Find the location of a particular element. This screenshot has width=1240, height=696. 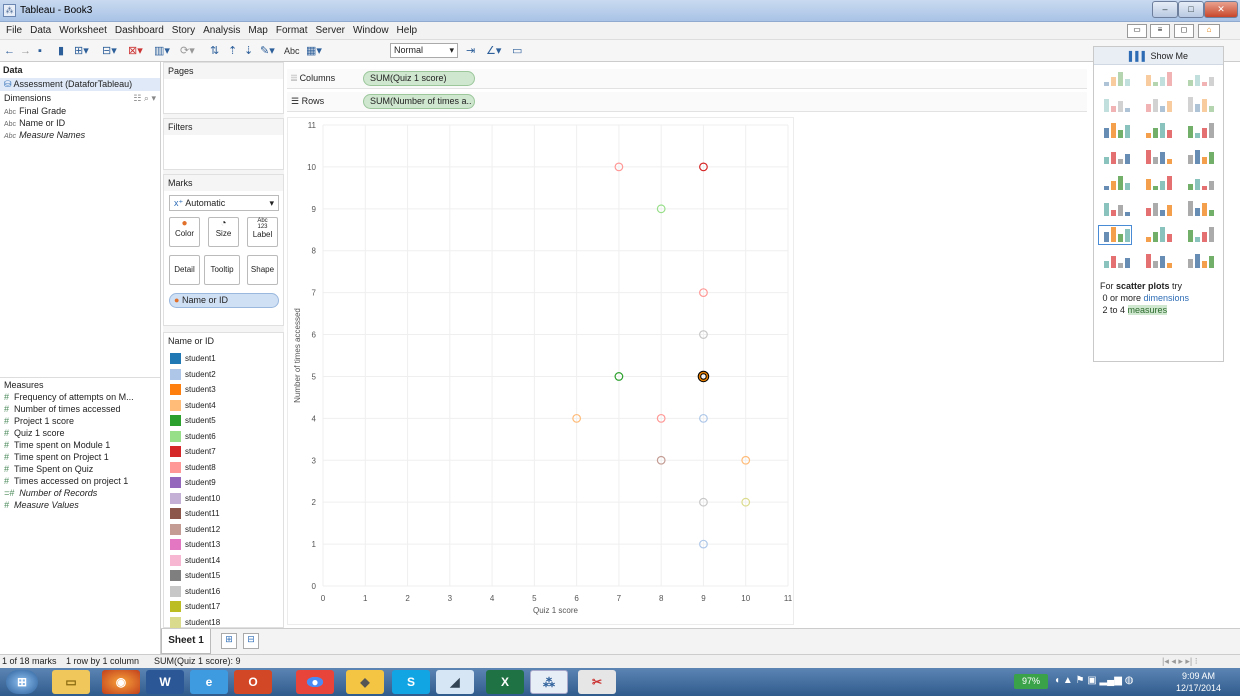

tableau-task-icon: ⁂ is located at coordinates (549, 682).